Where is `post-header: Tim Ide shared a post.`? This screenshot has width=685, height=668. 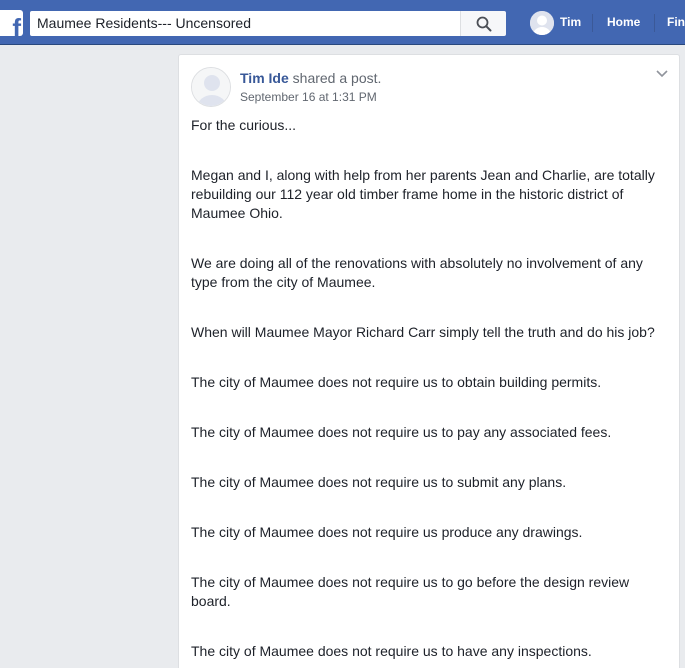
post-header: Tim Ide shared a post. is located at coordinates (310, 78).